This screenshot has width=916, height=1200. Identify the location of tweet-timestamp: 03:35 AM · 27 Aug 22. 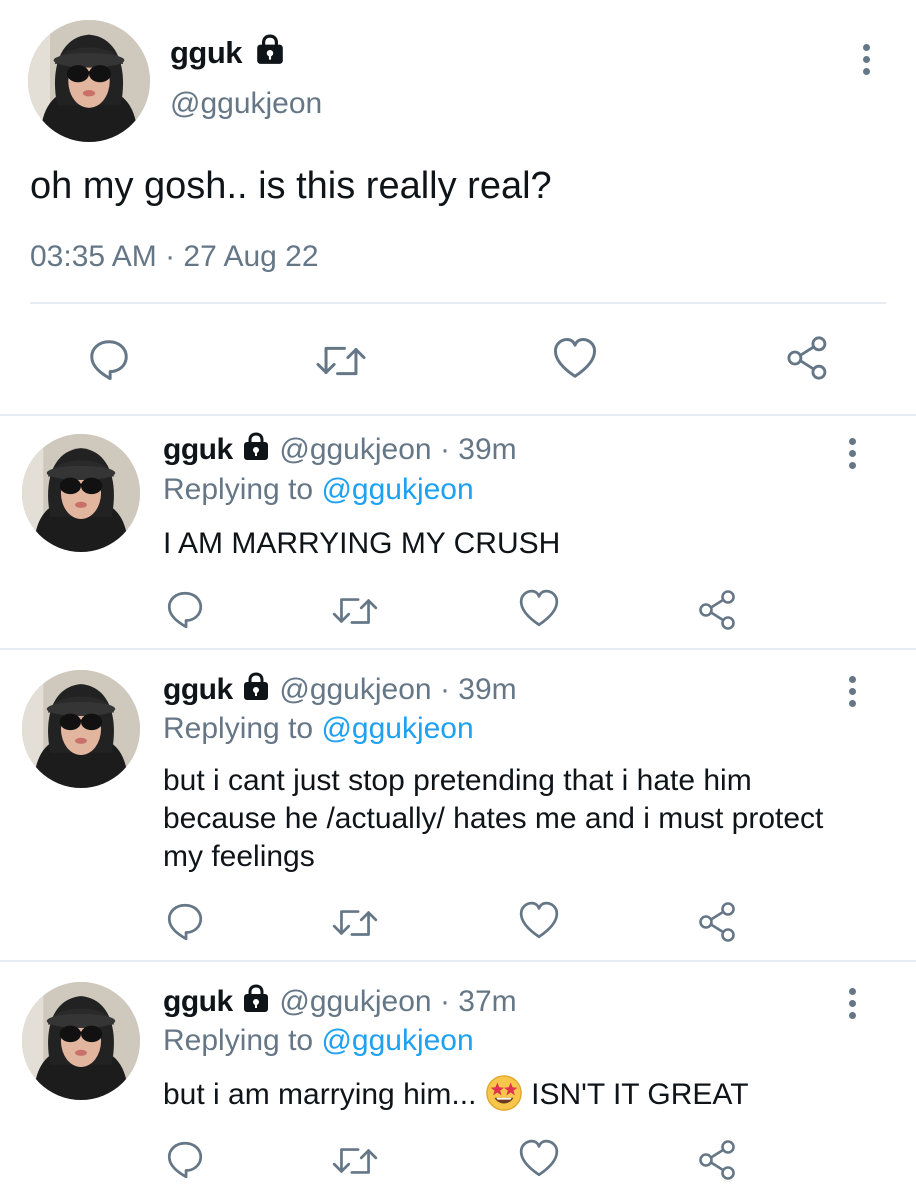
(174, 257).